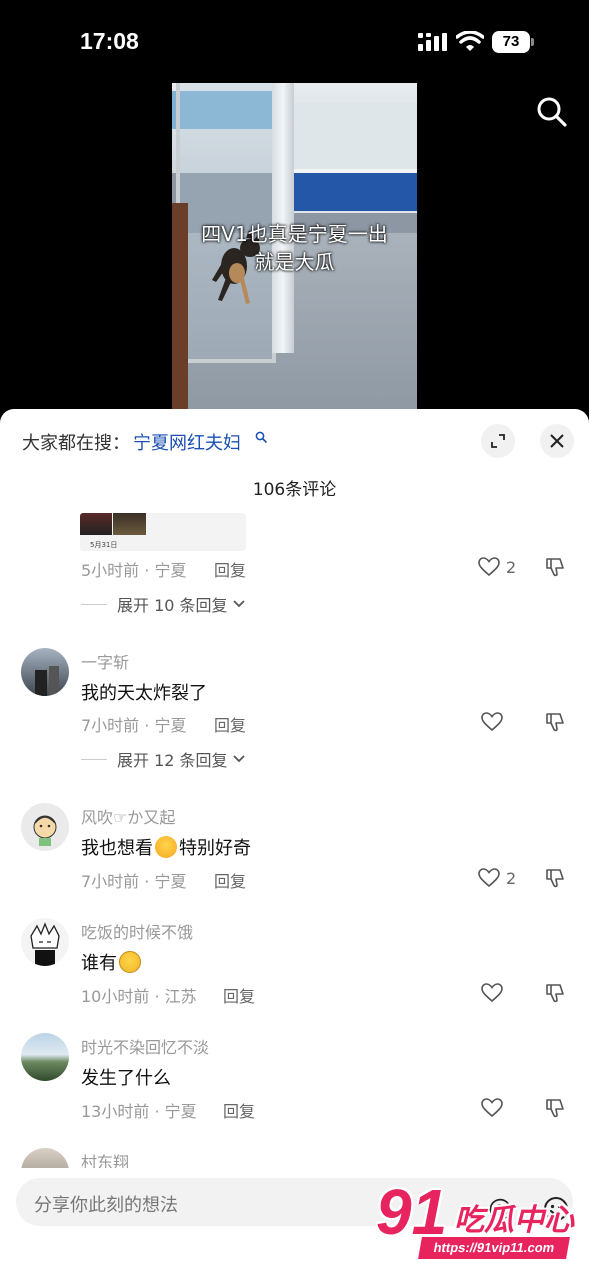 This screenshot has width=589, height=1280. I want to click on attachment-date: 5月31日, so click(104, 545).